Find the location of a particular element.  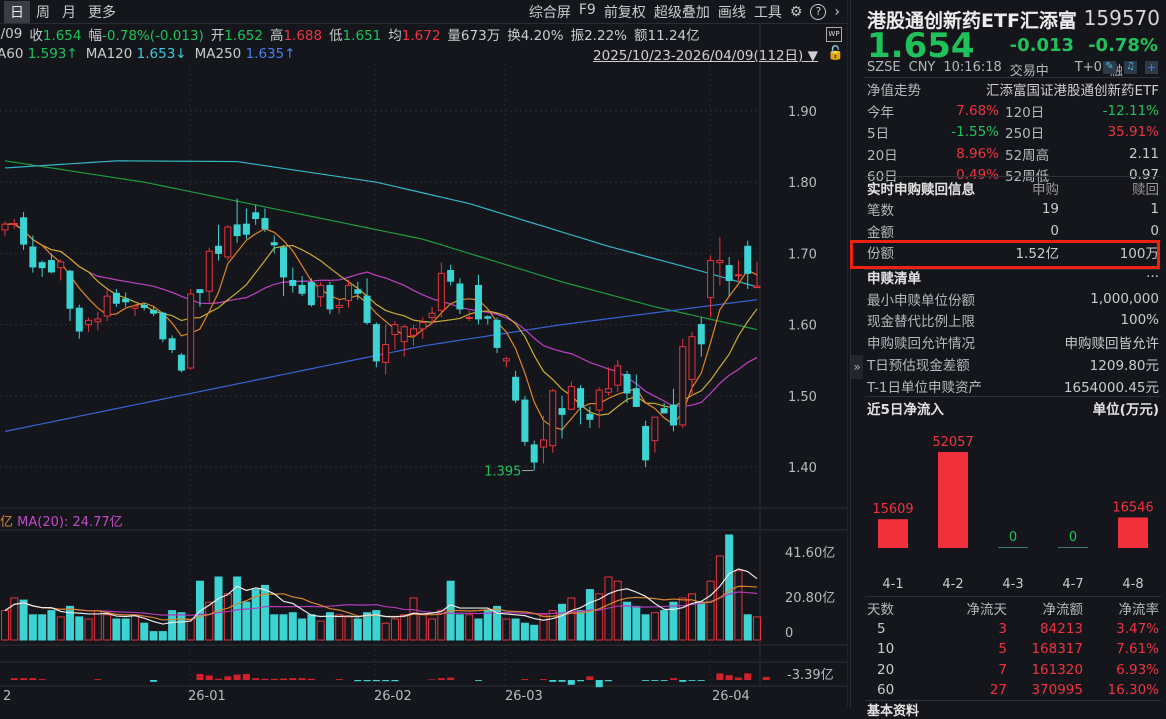

help-icon: ? is located at coordinates (818, 11).